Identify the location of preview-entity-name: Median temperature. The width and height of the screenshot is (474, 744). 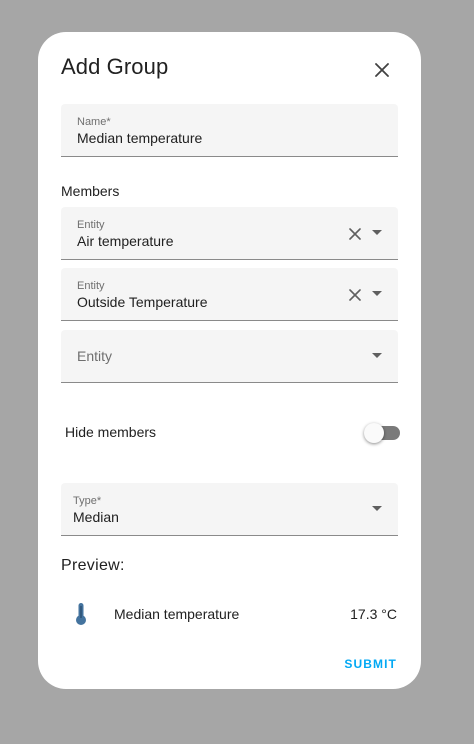
(177, 614).